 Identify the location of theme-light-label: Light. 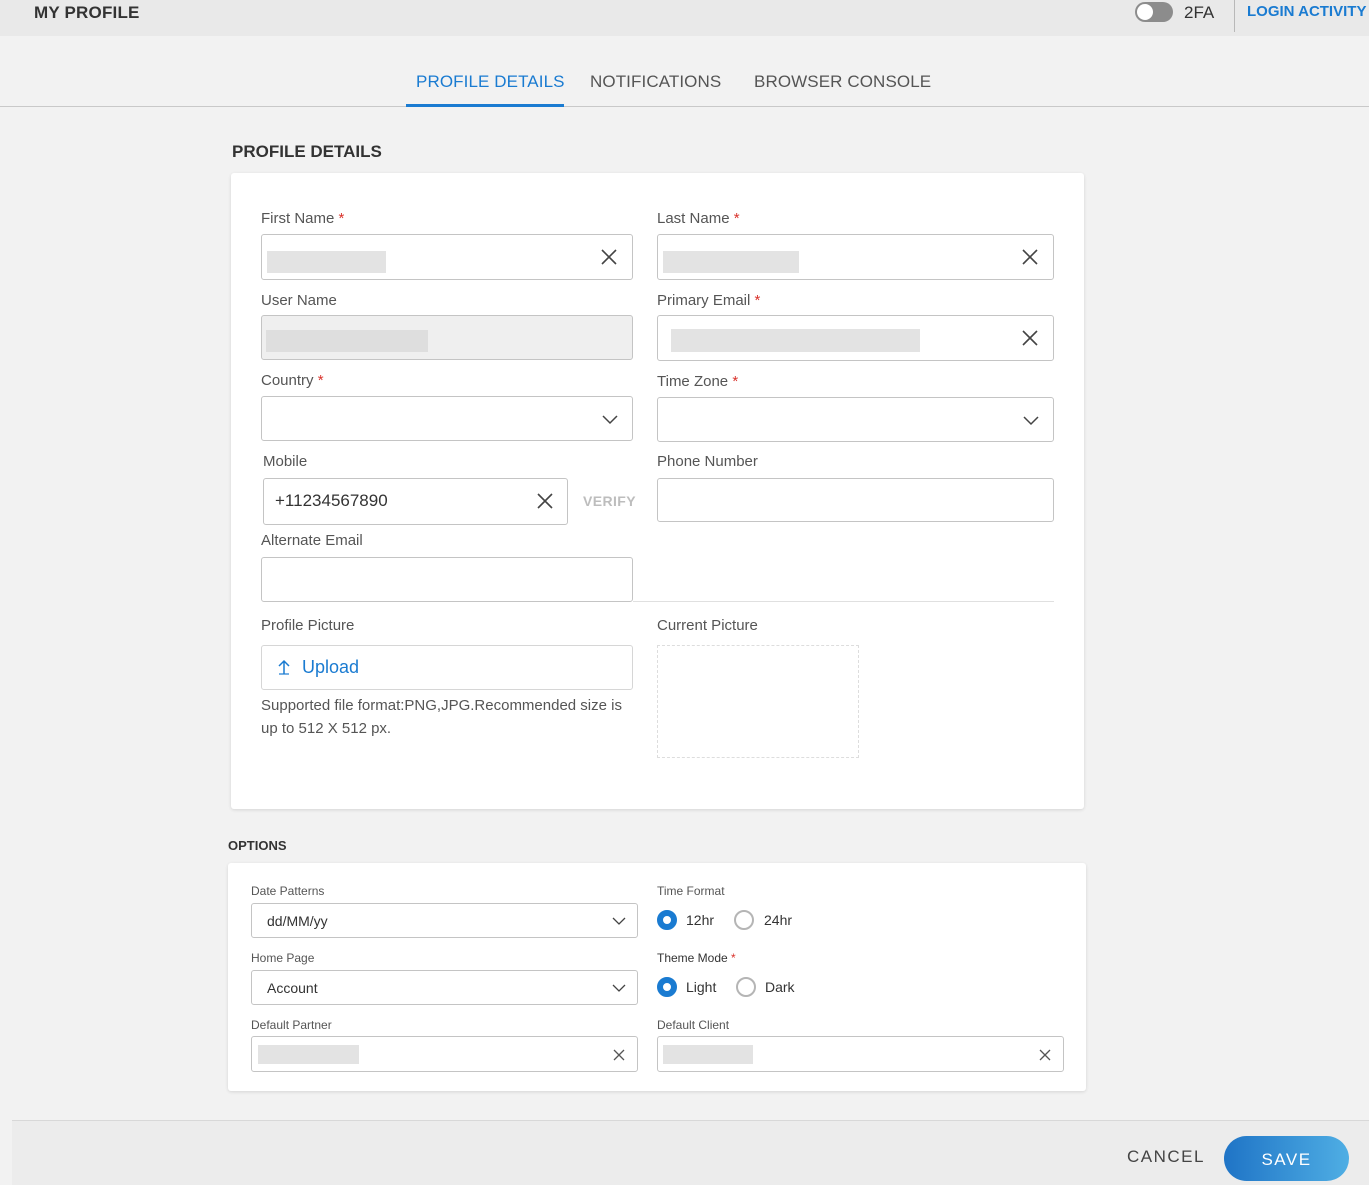
(701, 987).